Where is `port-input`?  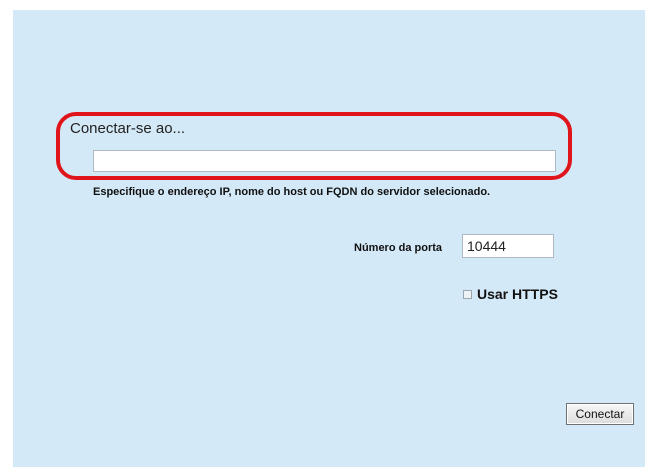 port-input is located at coordinates (508, 246).